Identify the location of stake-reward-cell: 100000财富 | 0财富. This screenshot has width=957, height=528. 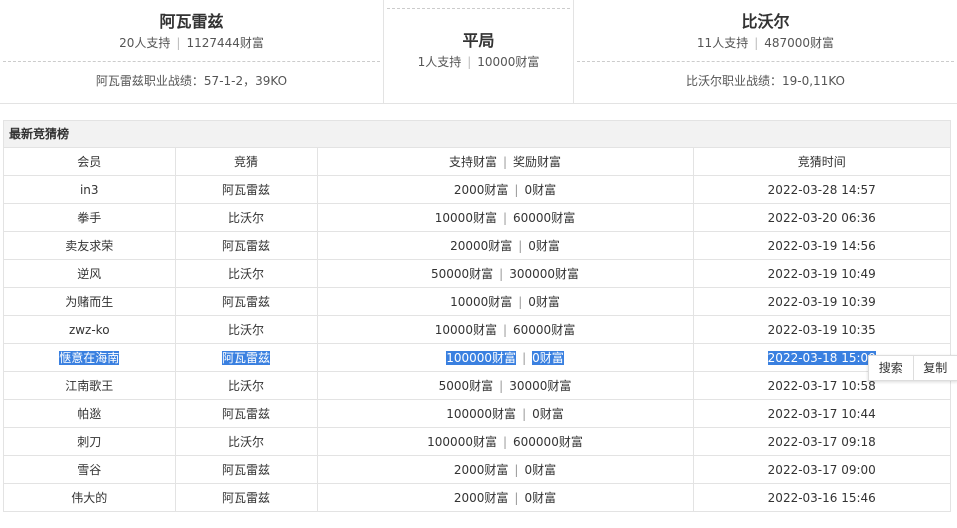
(505, 413).